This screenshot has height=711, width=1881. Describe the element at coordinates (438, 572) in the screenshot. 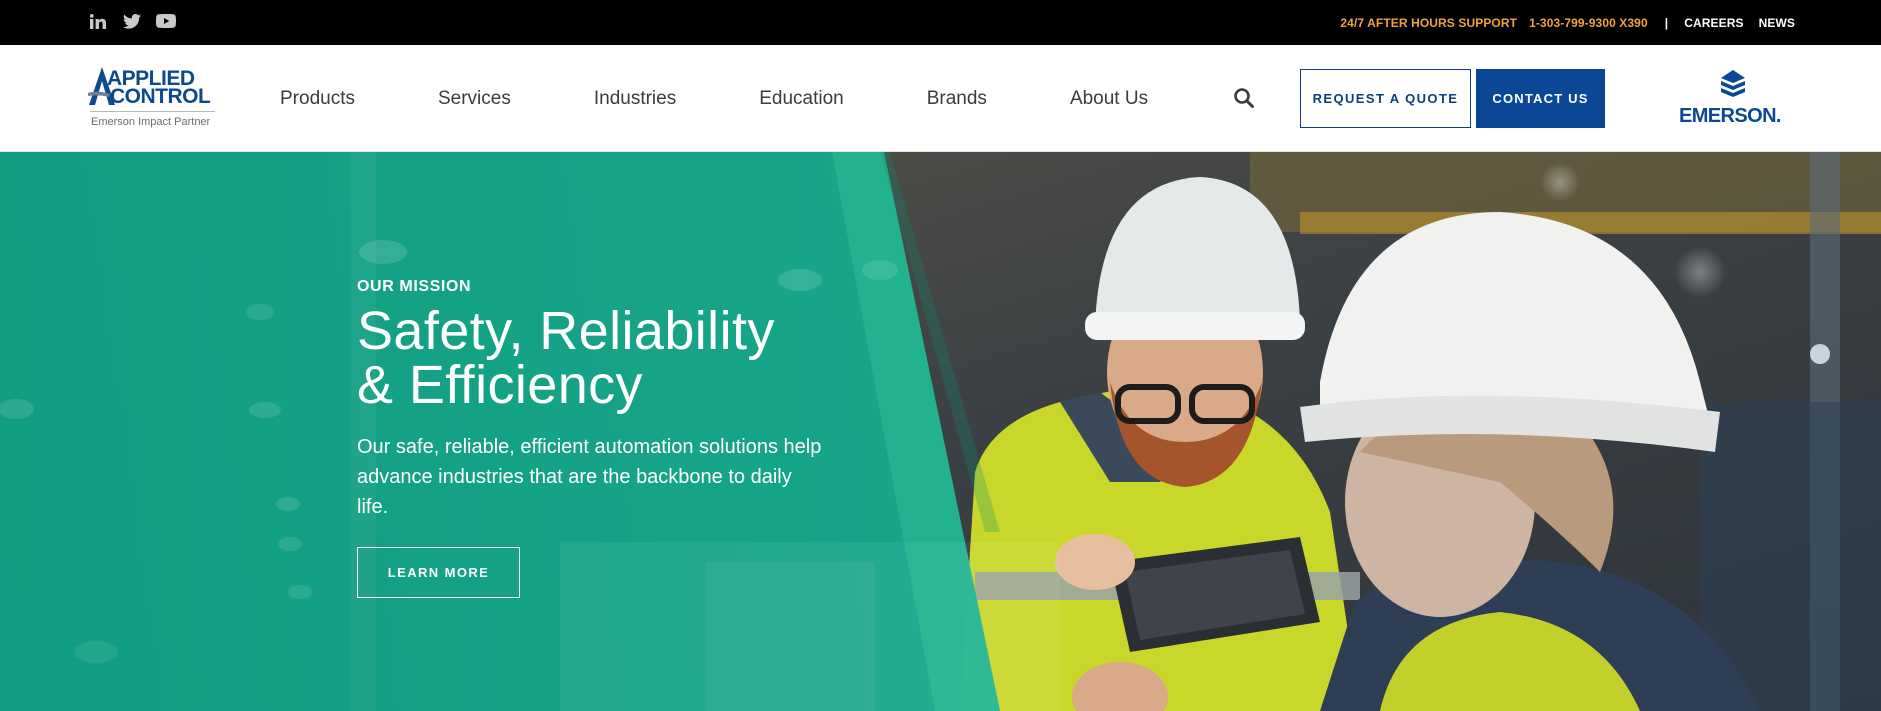

I see `learn-more-button: LEARN MORE` at that location.